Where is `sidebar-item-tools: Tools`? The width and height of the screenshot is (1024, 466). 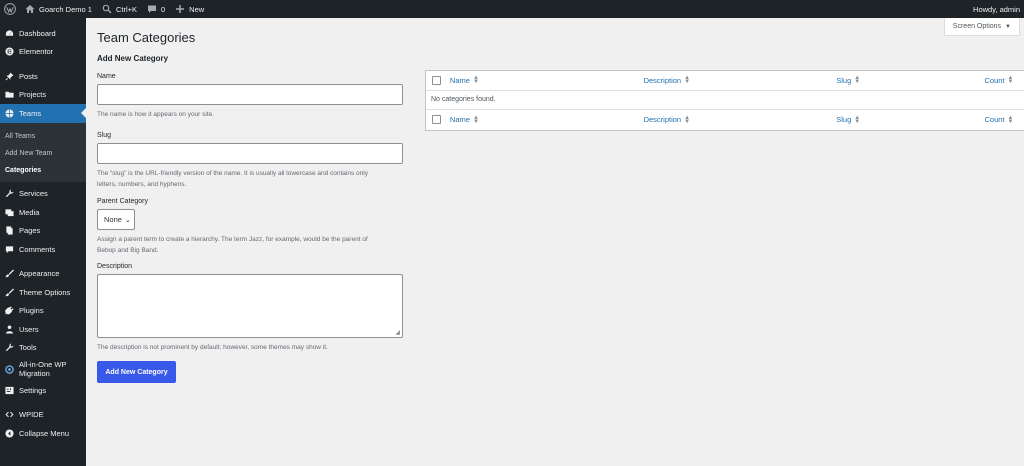
sidebar-item-tools: Tools is located at coordinates (43, 348).